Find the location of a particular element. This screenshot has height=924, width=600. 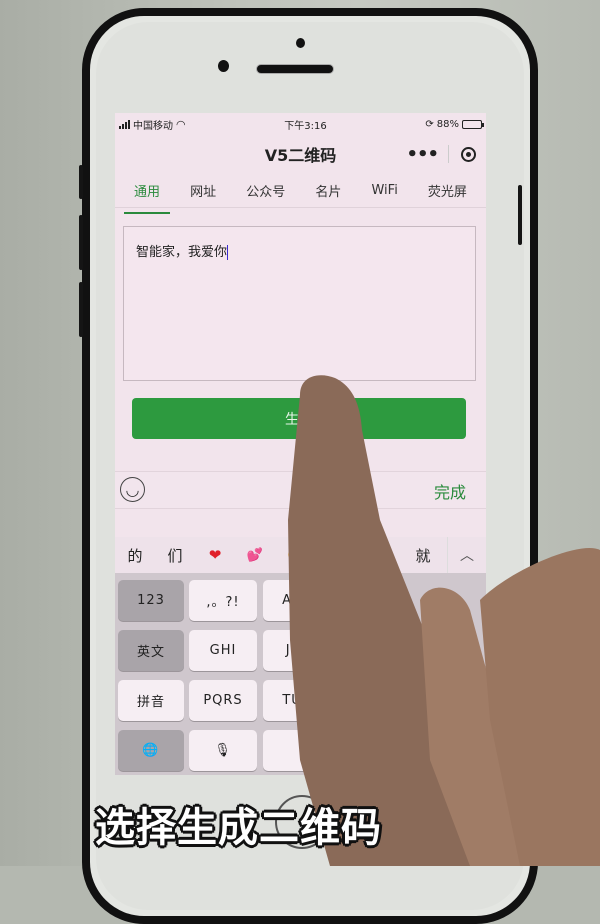

status-bar: 中国移动 ◠ 下午3:16 ⟳ 88% is located at coordinates (300, 124).